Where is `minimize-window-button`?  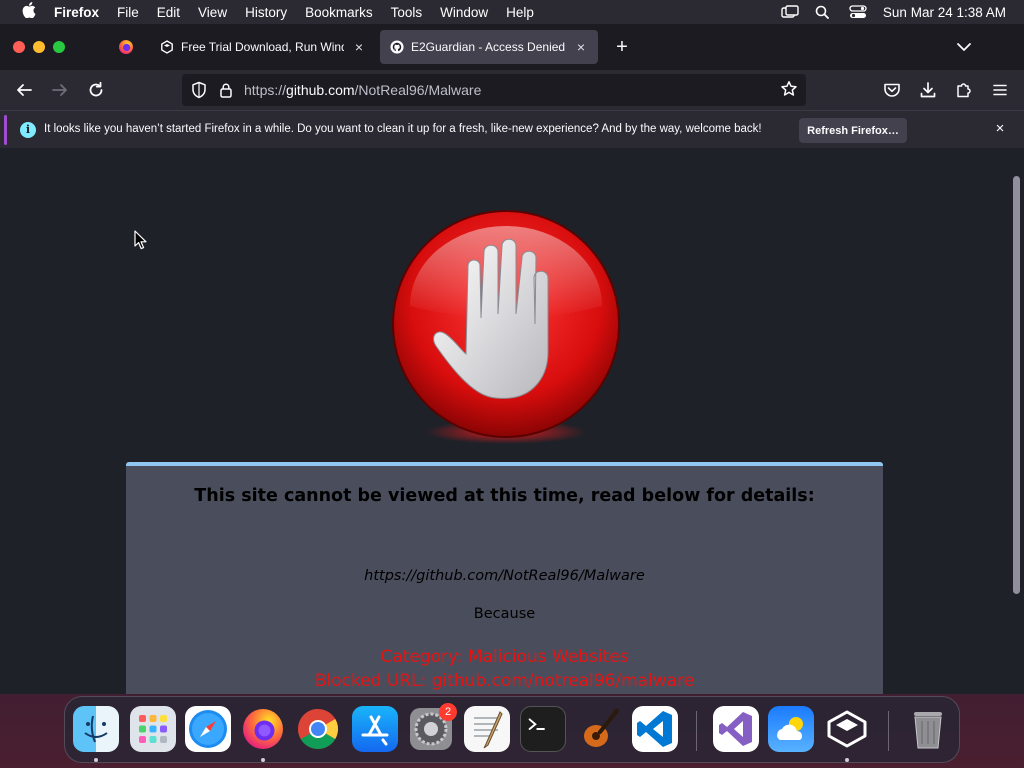
minimize-window-button is located at coordinates (39, 47).